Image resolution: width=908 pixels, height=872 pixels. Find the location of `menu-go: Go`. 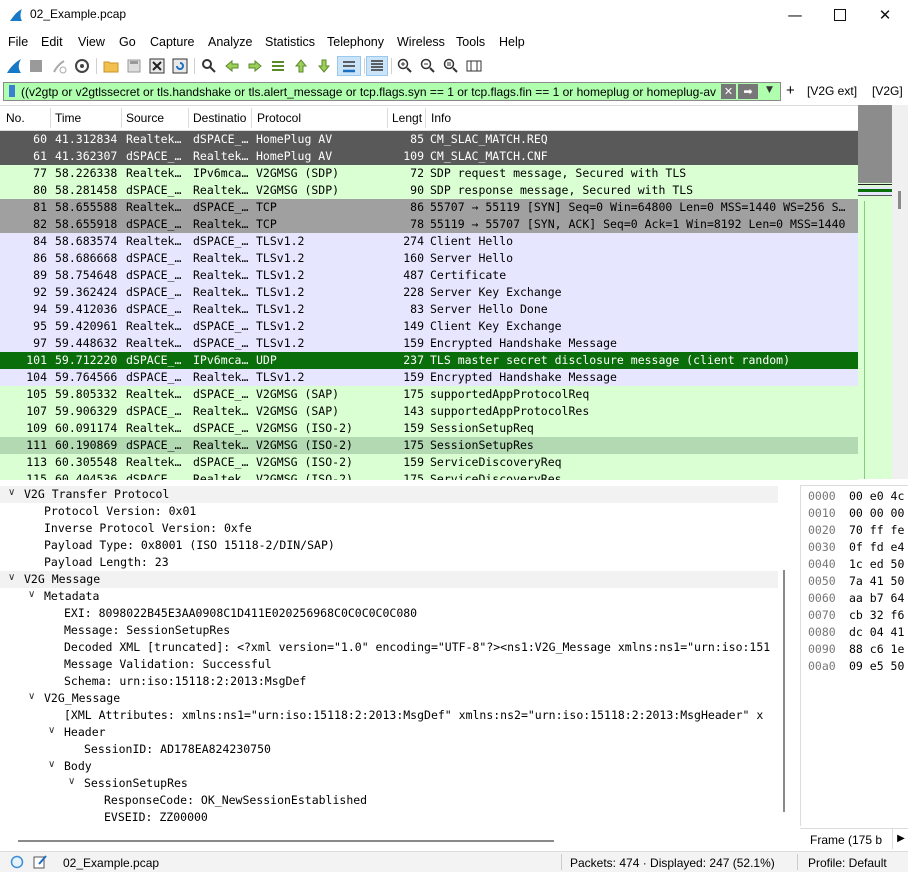

menu-go: Go is located at coordinates (127, 42).